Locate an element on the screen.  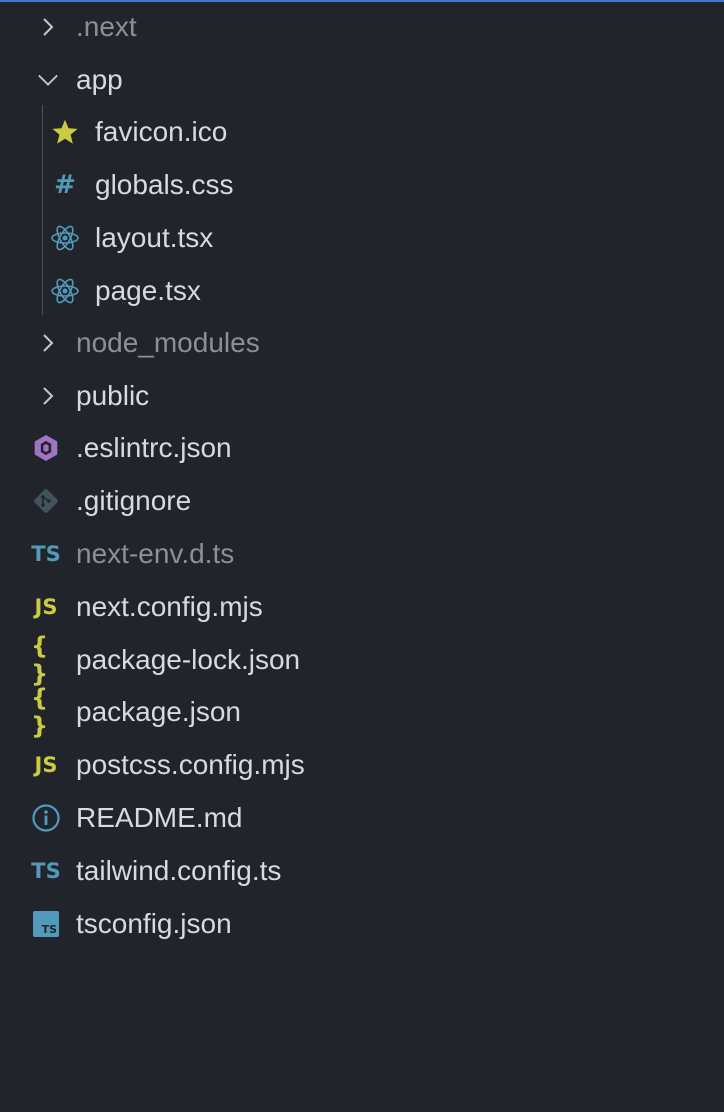
tree-item-label: layout.tsx is located at coordinates (154, 237).